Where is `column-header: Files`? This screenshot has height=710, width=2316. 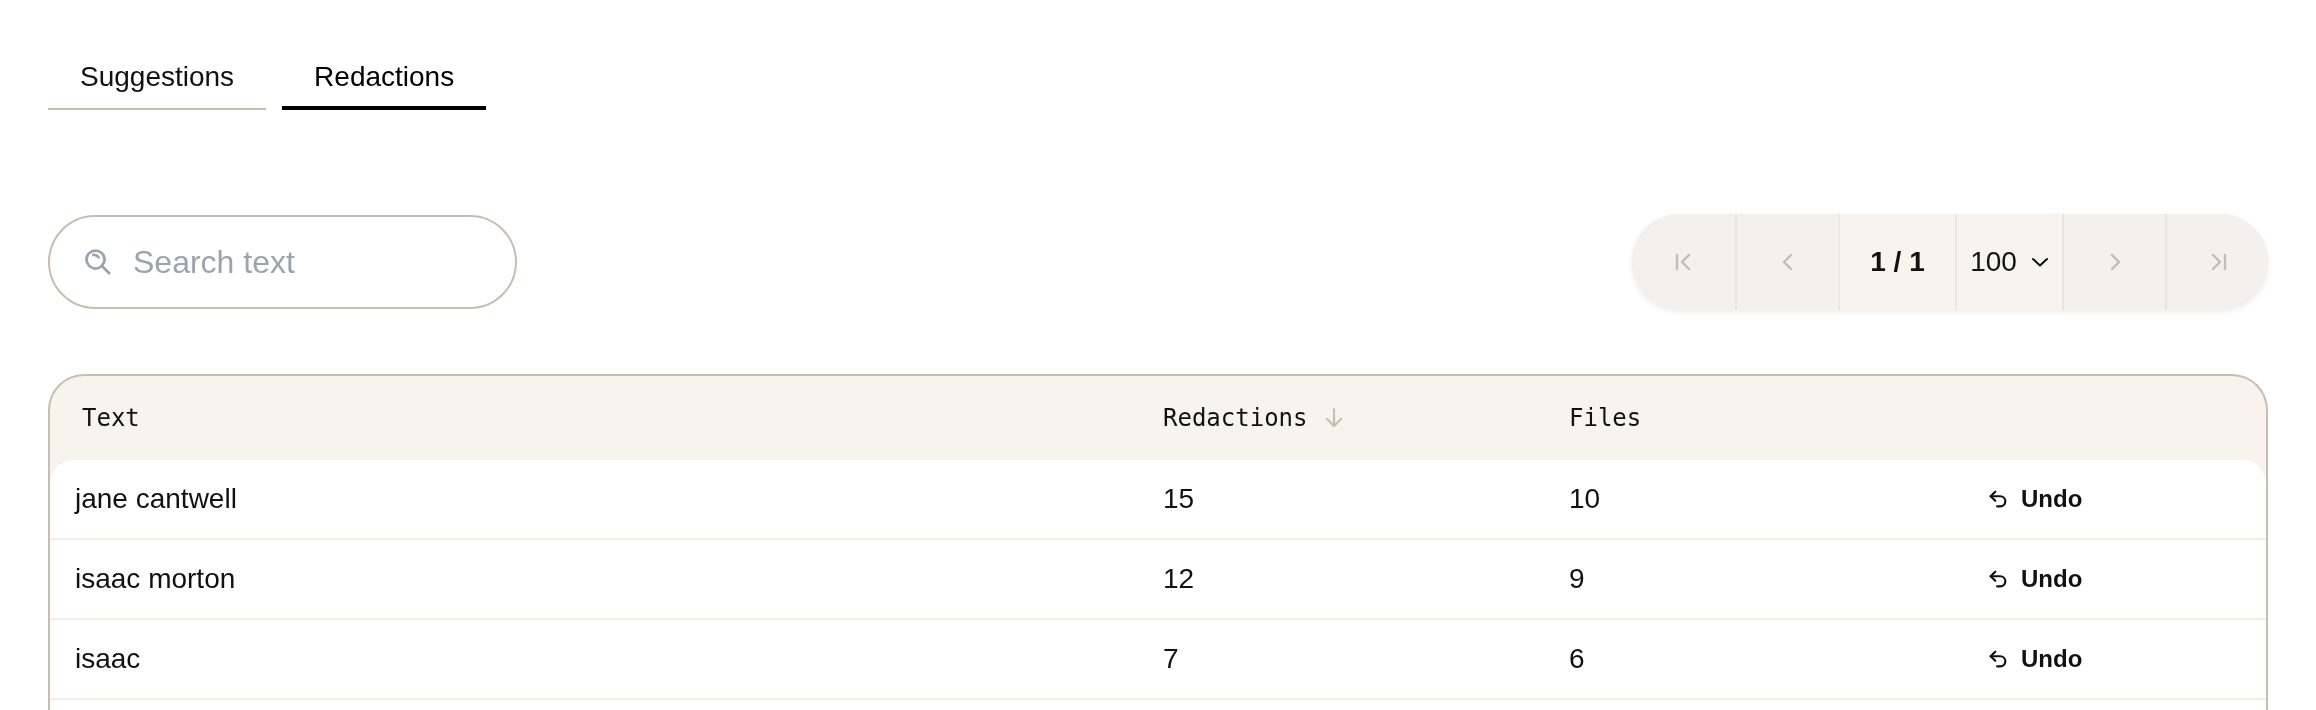
column-header: Files is located at coordinates (1605, 418).